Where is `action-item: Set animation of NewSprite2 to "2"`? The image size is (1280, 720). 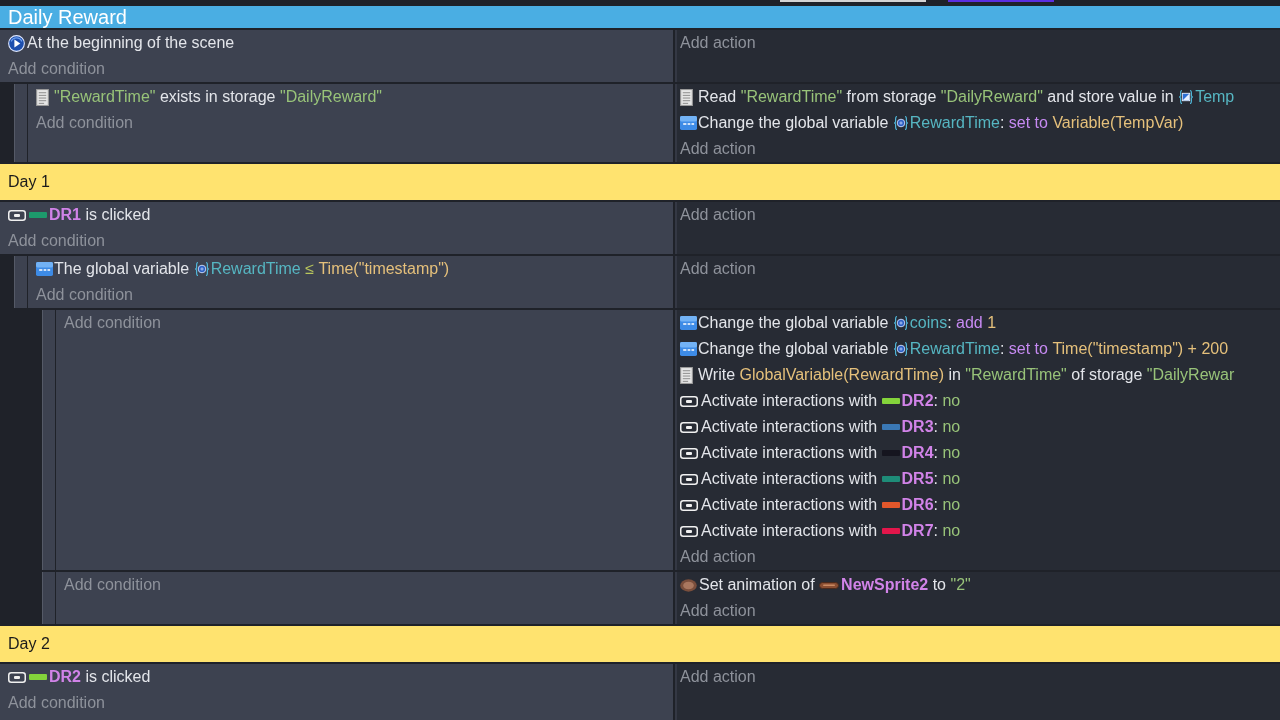
action-item: Set animation of NewSprite2 to "2" is located at coordinates (825, 585).